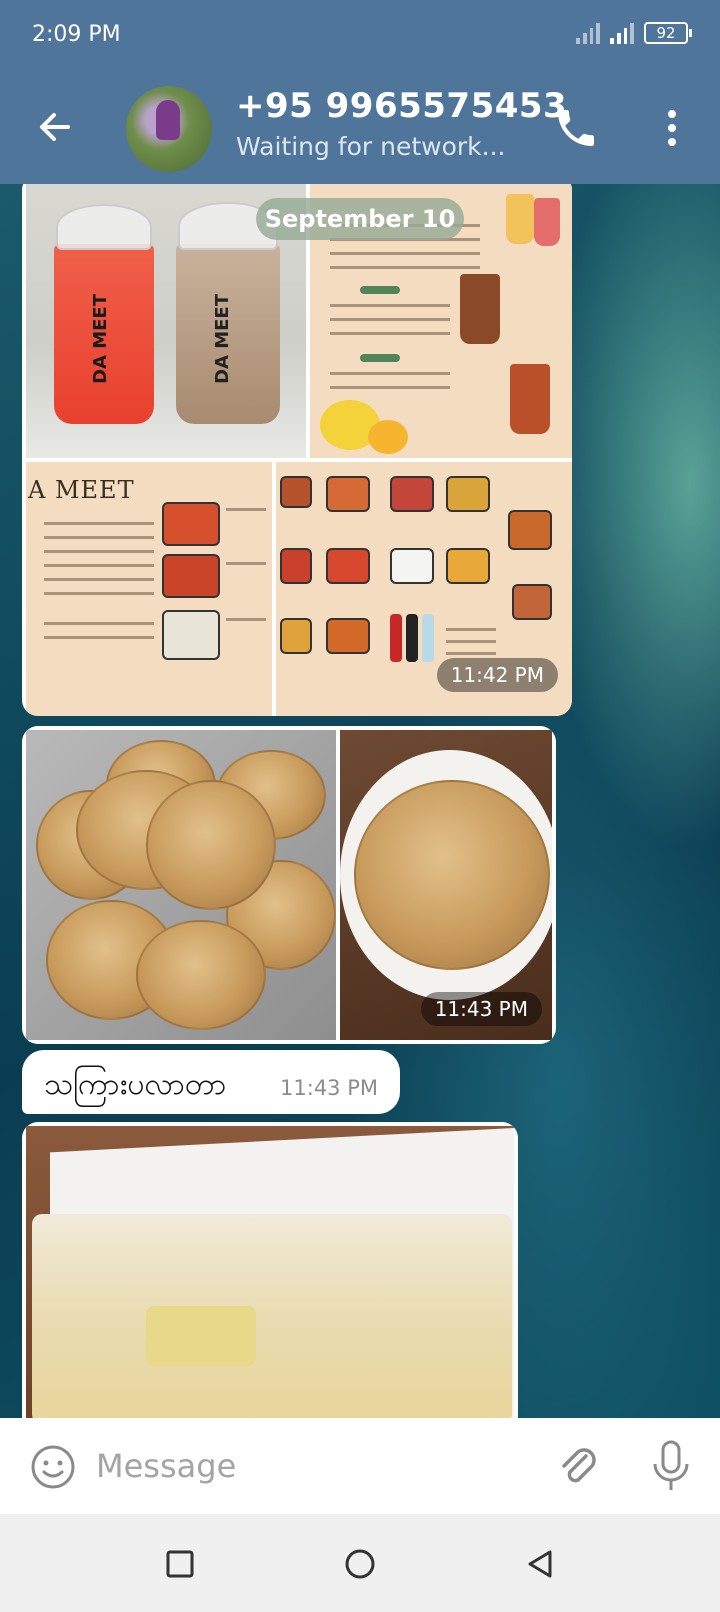 The height and width of the screenshot is (1612, 720). Describe the element at coordinates (360, 36) in the screenshot. I see `status-bar: 2:09 PM 92` at that location.